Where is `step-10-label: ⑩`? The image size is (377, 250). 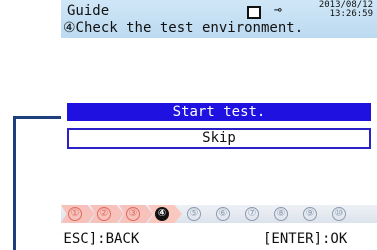 step-10-label: ⑩ is located at coordinates (339, 214).